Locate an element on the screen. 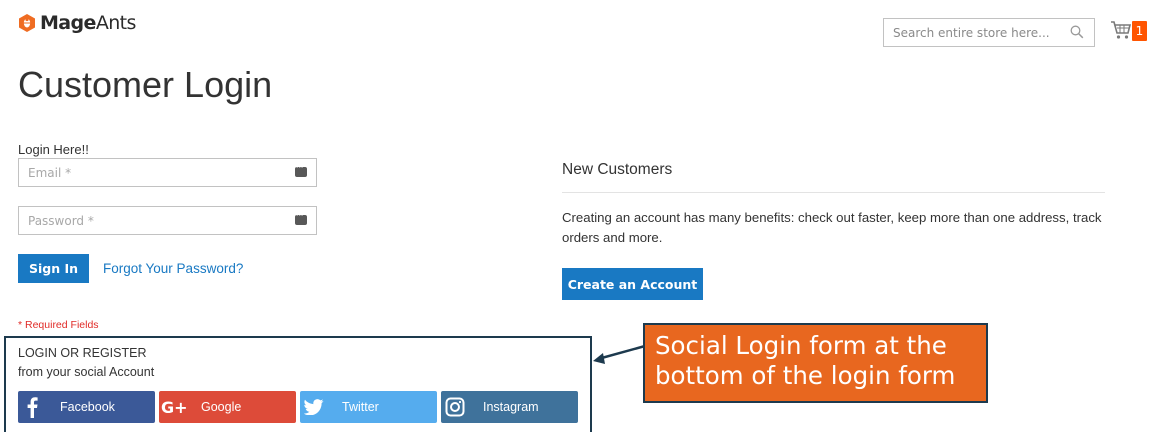 The width and height of the screenshot is (1151, 432). new-customers-title: New Customers is located at coordinates (617, 169).